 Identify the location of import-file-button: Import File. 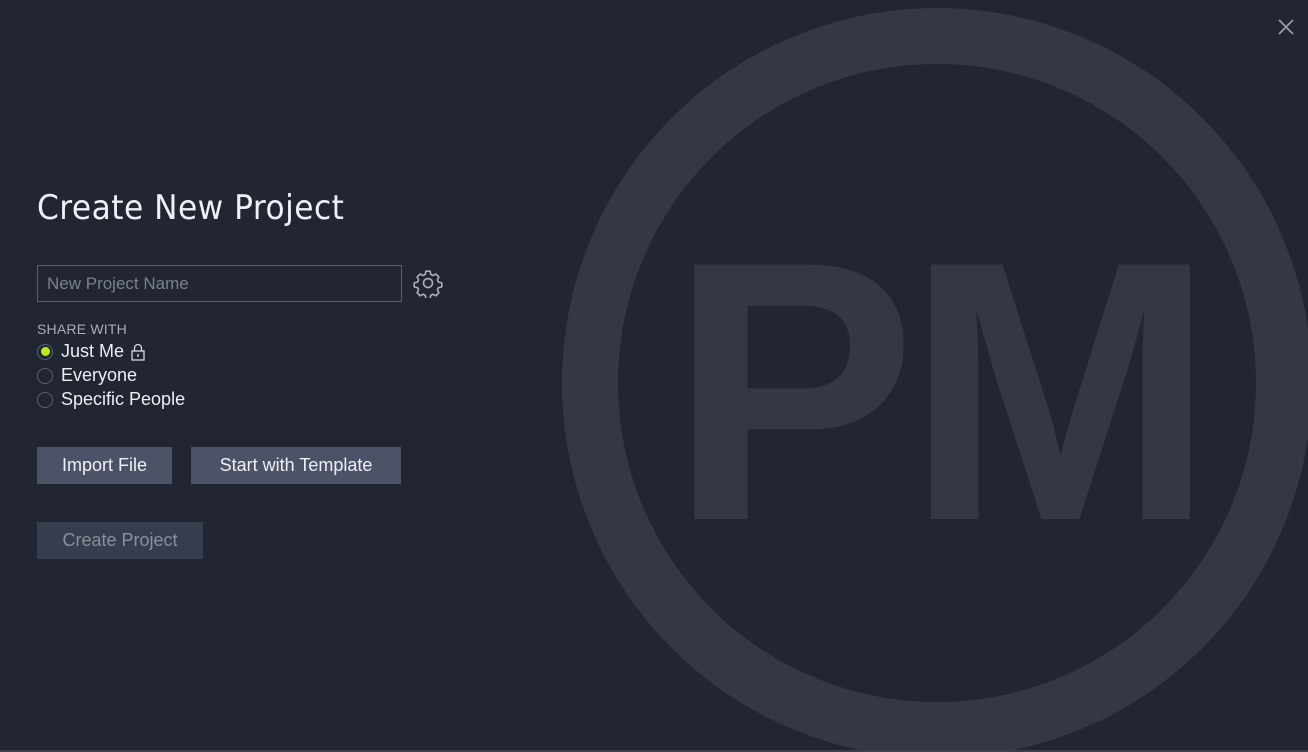
(104, 465).